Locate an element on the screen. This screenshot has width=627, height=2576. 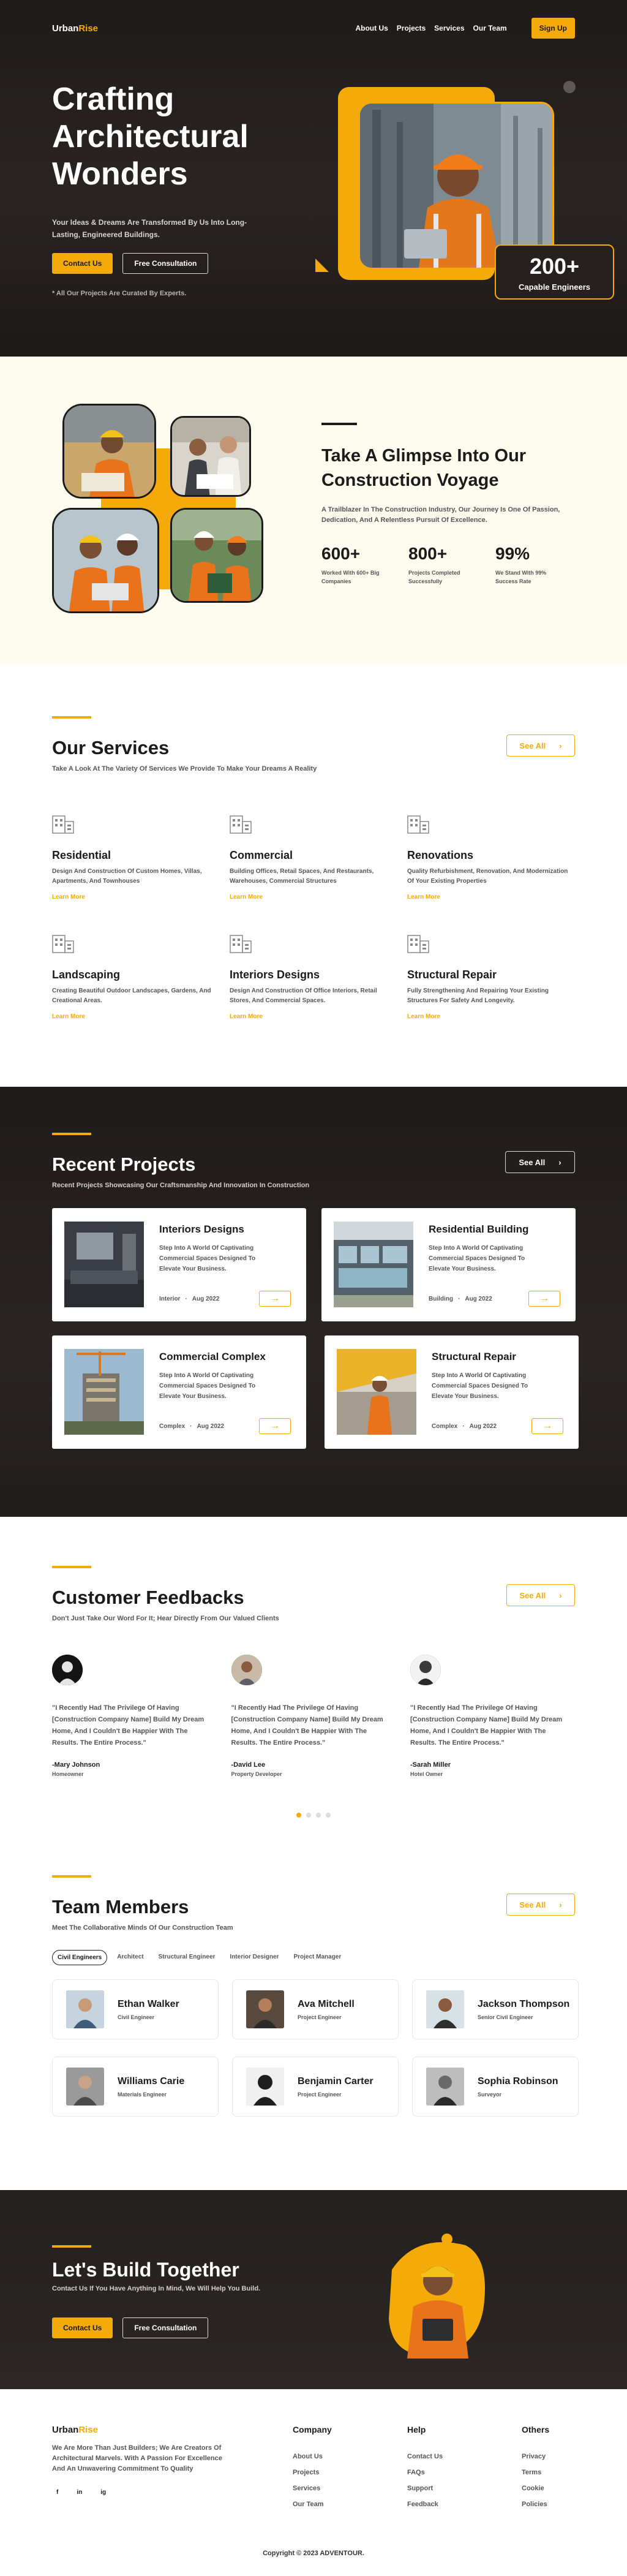
services-see-all-button: See All › is located at coordinates (540, 746).